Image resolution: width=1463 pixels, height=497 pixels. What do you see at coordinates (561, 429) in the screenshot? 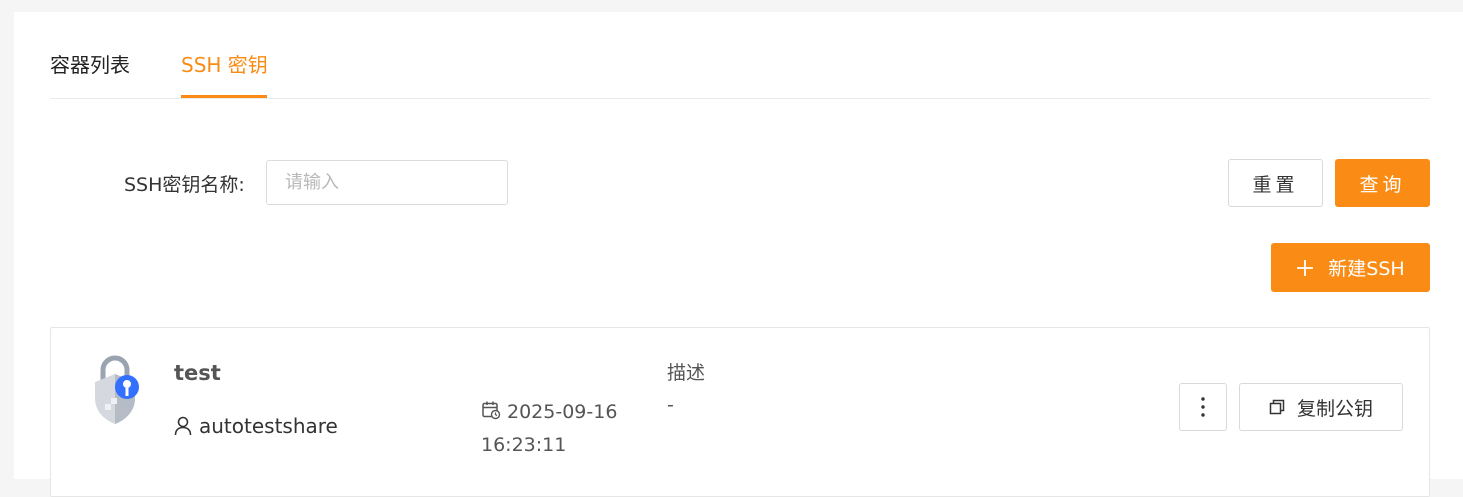
I see `key-created-at: 2025-09-16 16:23:11` at bounding box center [561, 429].